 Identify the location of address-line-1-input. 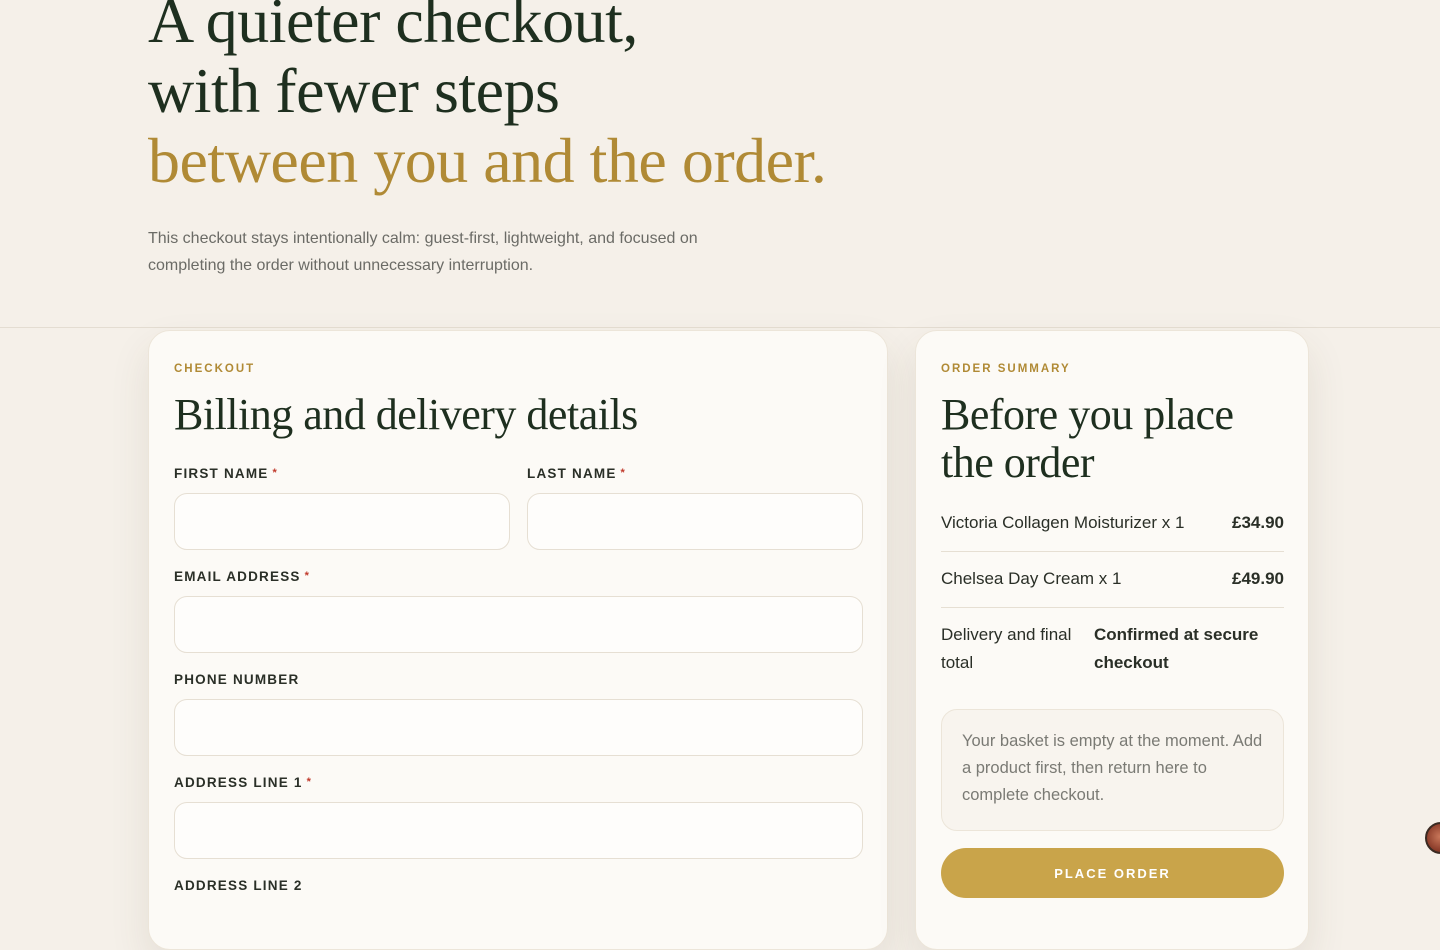
(518, 830).